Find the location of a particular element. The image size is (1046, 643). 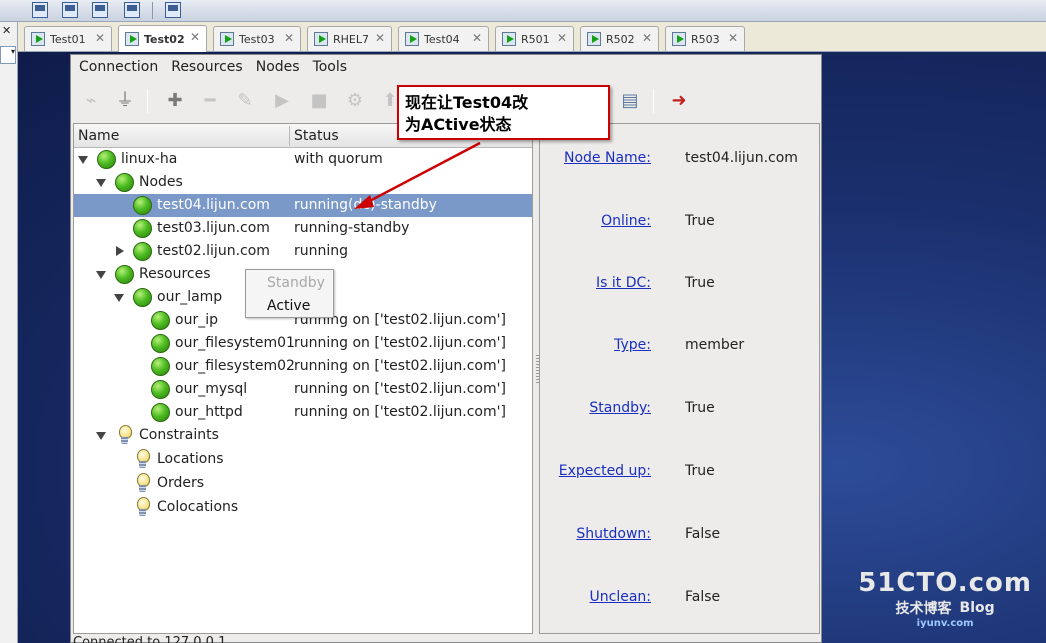

tab-r502: R502 ✕ is located at coordinates (619, 38).